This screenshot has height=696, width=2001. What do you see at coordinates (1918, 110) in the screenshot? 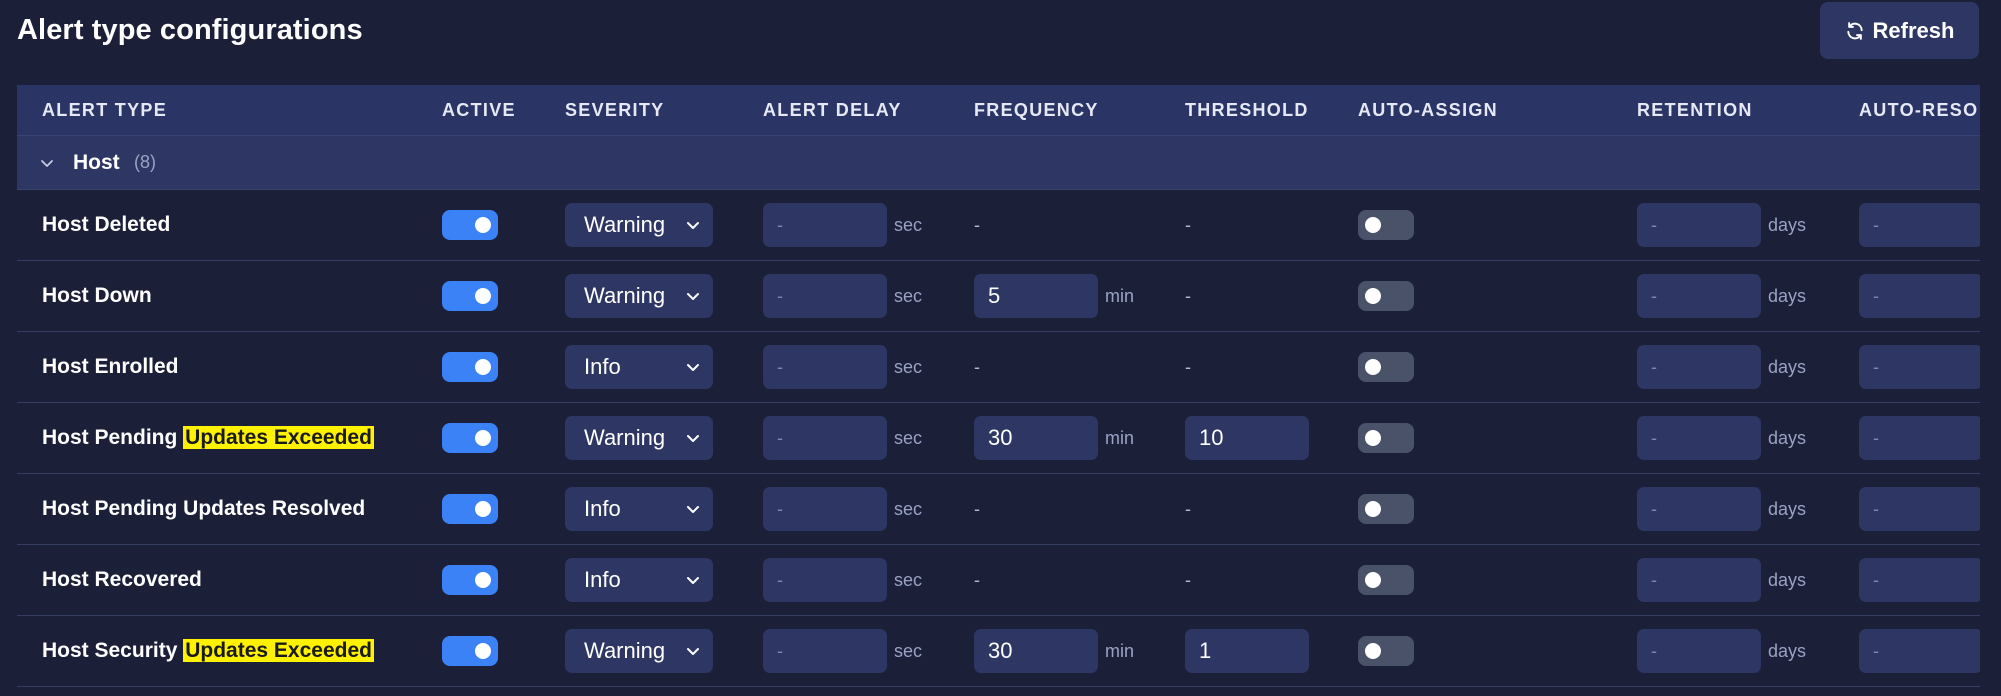
I see `column-header-auto-resolve: AUTO-RESO` at bounding box center [1918, 110].